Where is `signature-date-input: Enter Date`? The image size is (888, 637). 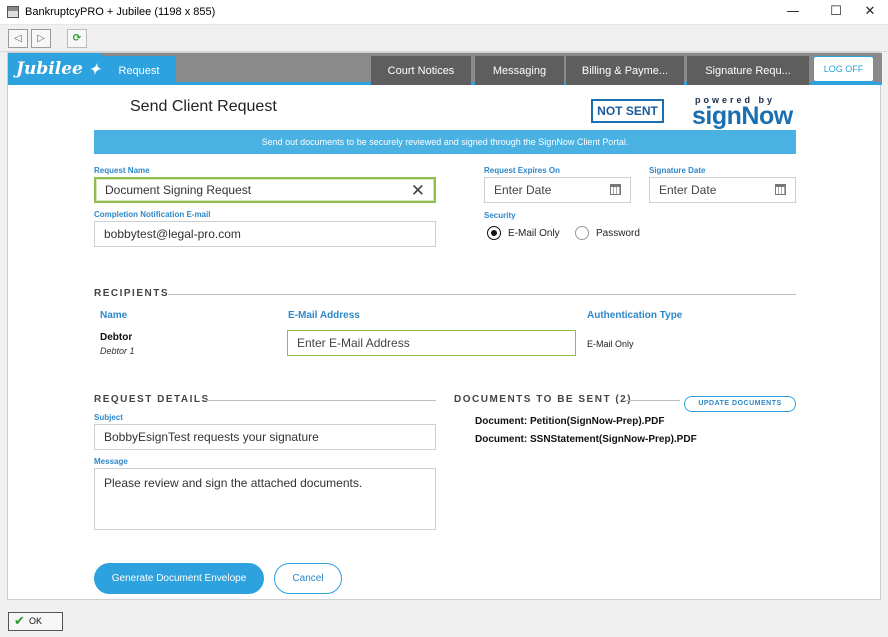 signature-date-input: Enter Date is located at coordinates (722, 190).